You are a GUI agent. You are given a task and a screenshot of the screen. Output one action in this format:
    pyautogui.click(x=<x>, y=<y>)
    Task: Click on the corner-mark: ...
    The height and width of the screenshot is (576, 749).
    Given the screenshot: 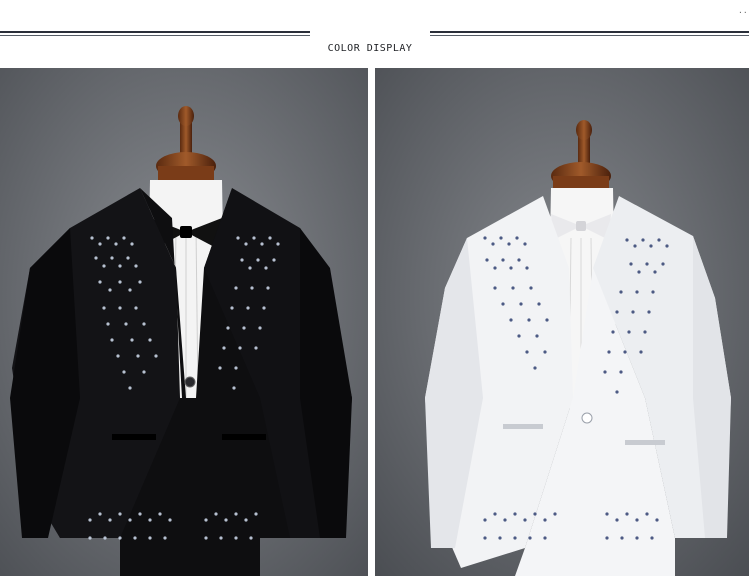 What is the action you would take?
    pyautogui.click(x=743, y=10)
    